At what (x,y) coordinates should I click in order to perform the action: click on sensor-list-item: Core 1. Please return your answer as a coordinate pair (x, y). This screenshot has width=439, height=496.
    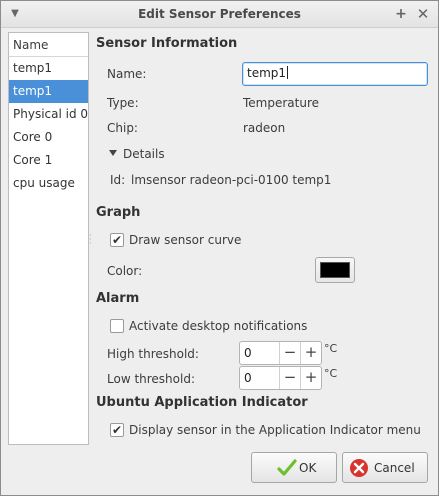
    Looking at the image, I should click on (48, 160).